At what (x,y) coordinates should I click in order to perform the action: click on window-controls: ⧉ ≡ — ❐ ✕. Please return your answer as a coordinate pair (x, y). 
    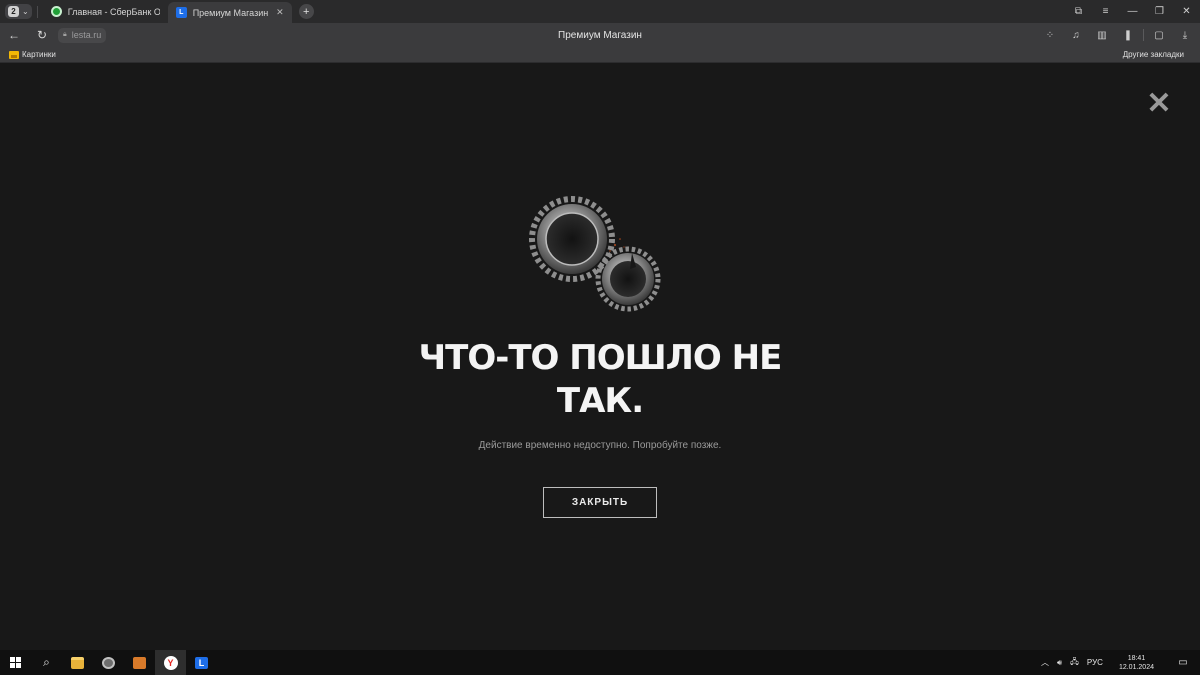
    Looking at the image, I should click on (1132, 11).